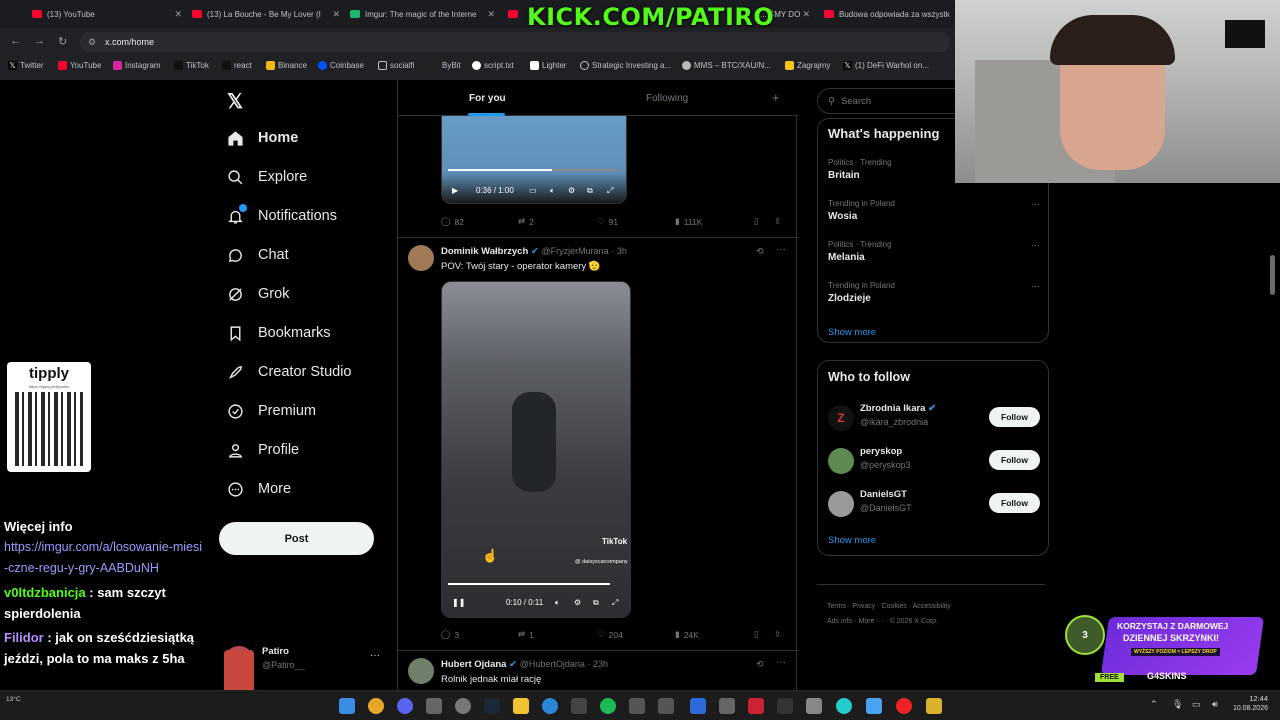 The width and height of the screenshot is (1280, 720). Describe the element at coordinates (235, 101) in the screenshot. I see `x-logo-icon: 𝕏` at that location.